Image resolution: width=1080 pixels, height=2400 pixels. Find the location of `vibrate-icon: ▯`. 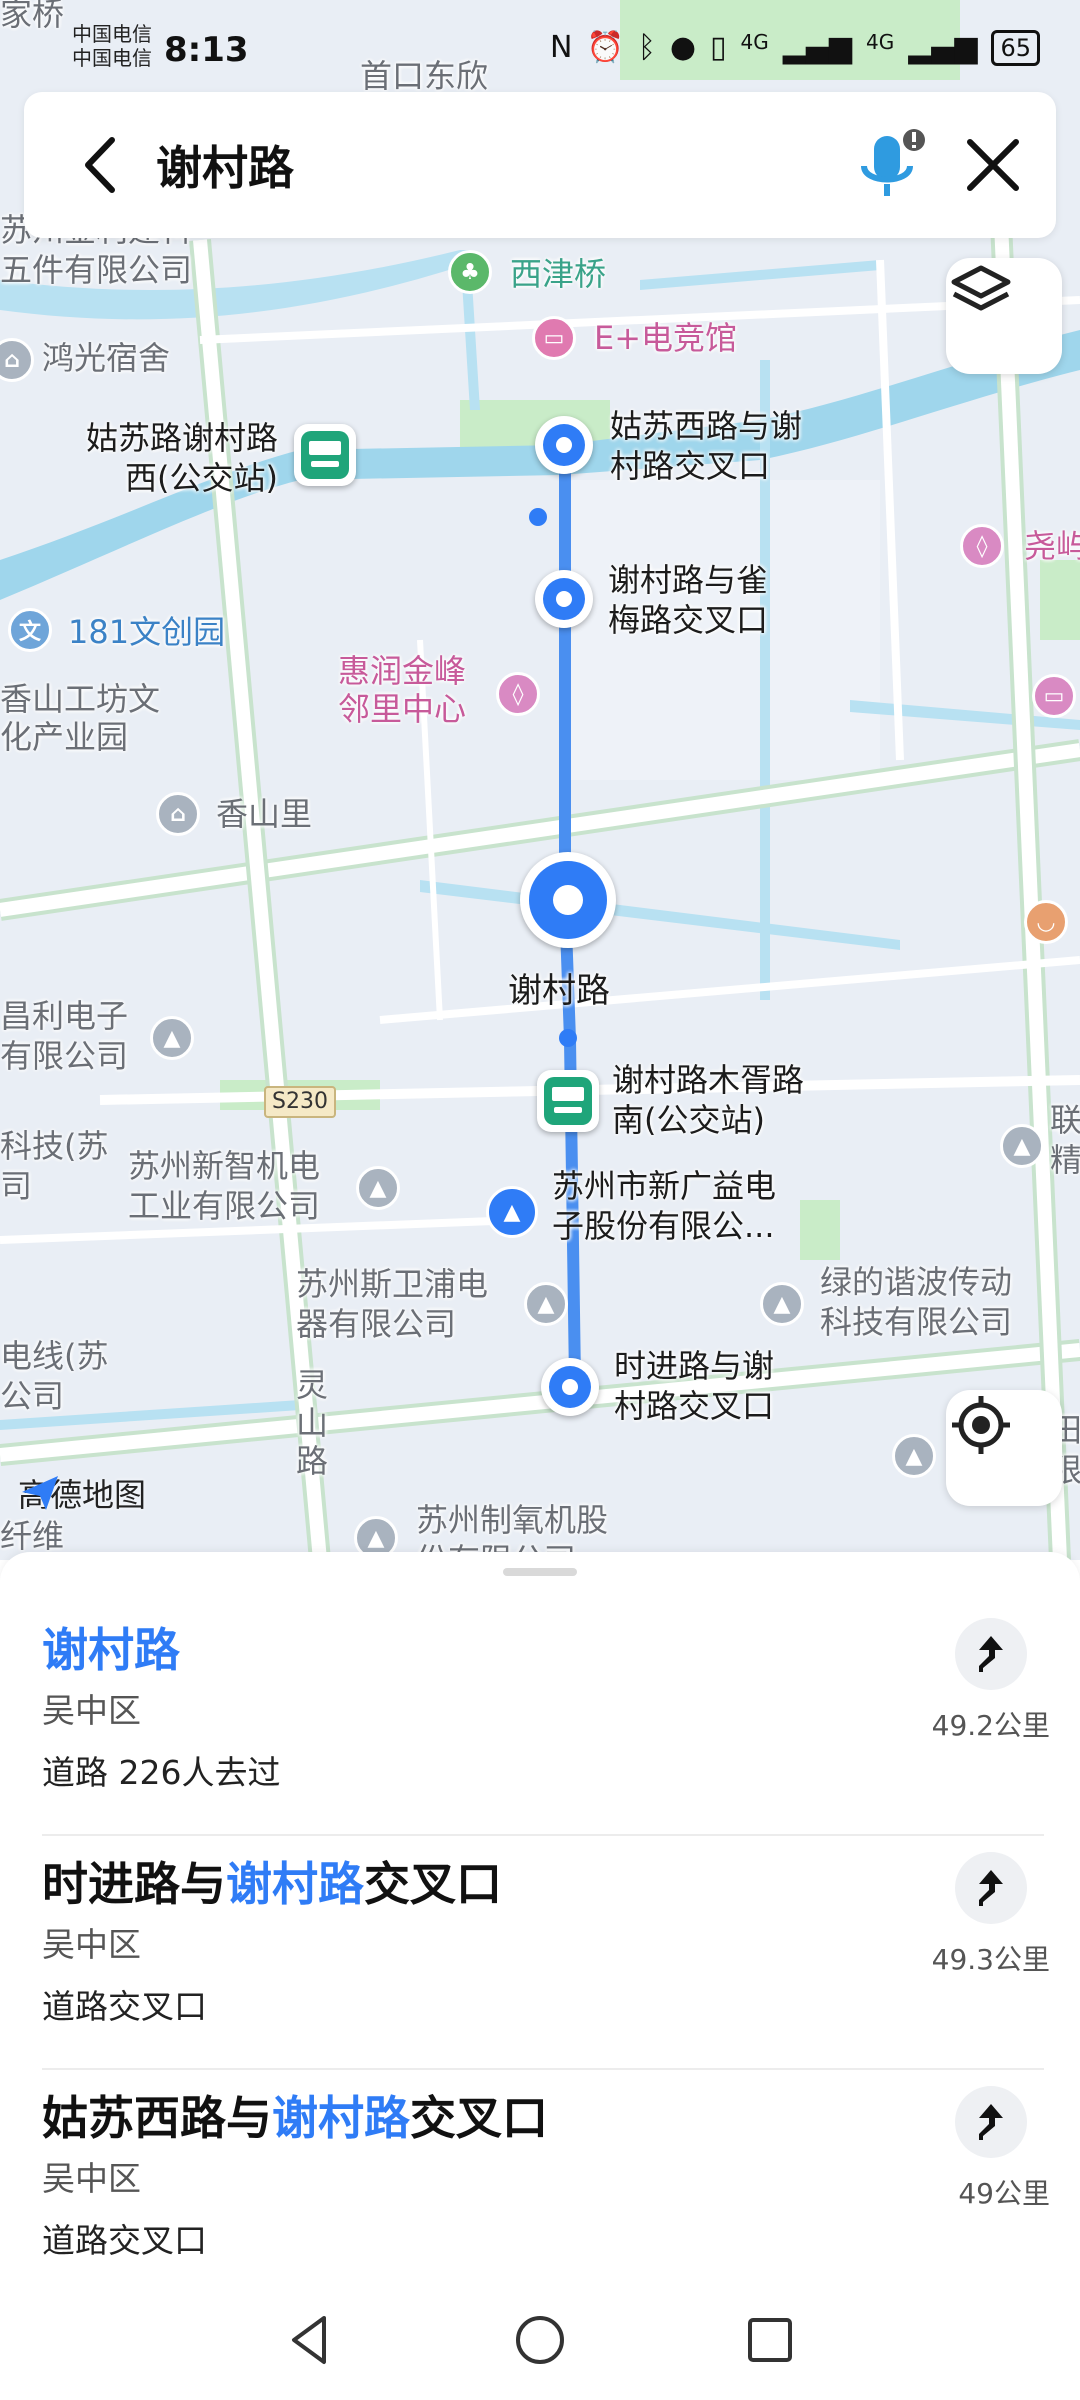

vibrate-icon: ▯ is located at coordinates (718, 47).